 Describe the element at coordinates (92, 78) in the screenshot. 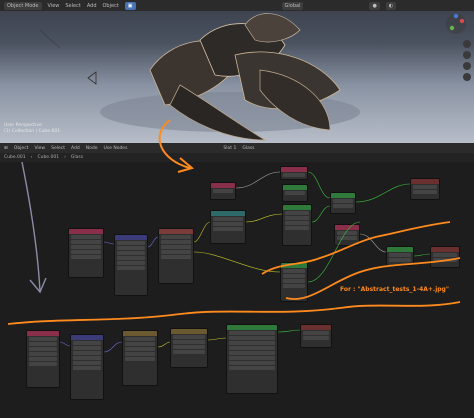

I see `camera-gizmo` at that location.